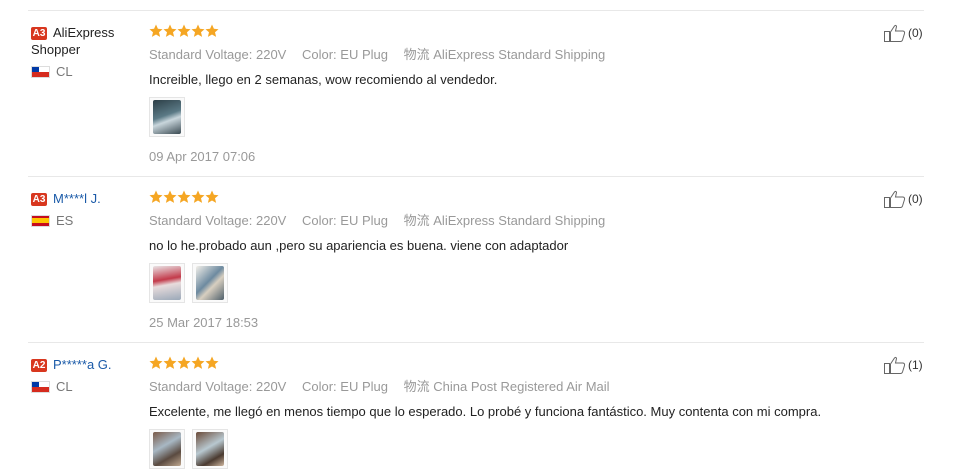 The width and height of the screenshot is (960, 469). Describe the element at coordinates (86, 198) in the screenshot. I see `reviewer-name: A3 M****l J.` at that location.